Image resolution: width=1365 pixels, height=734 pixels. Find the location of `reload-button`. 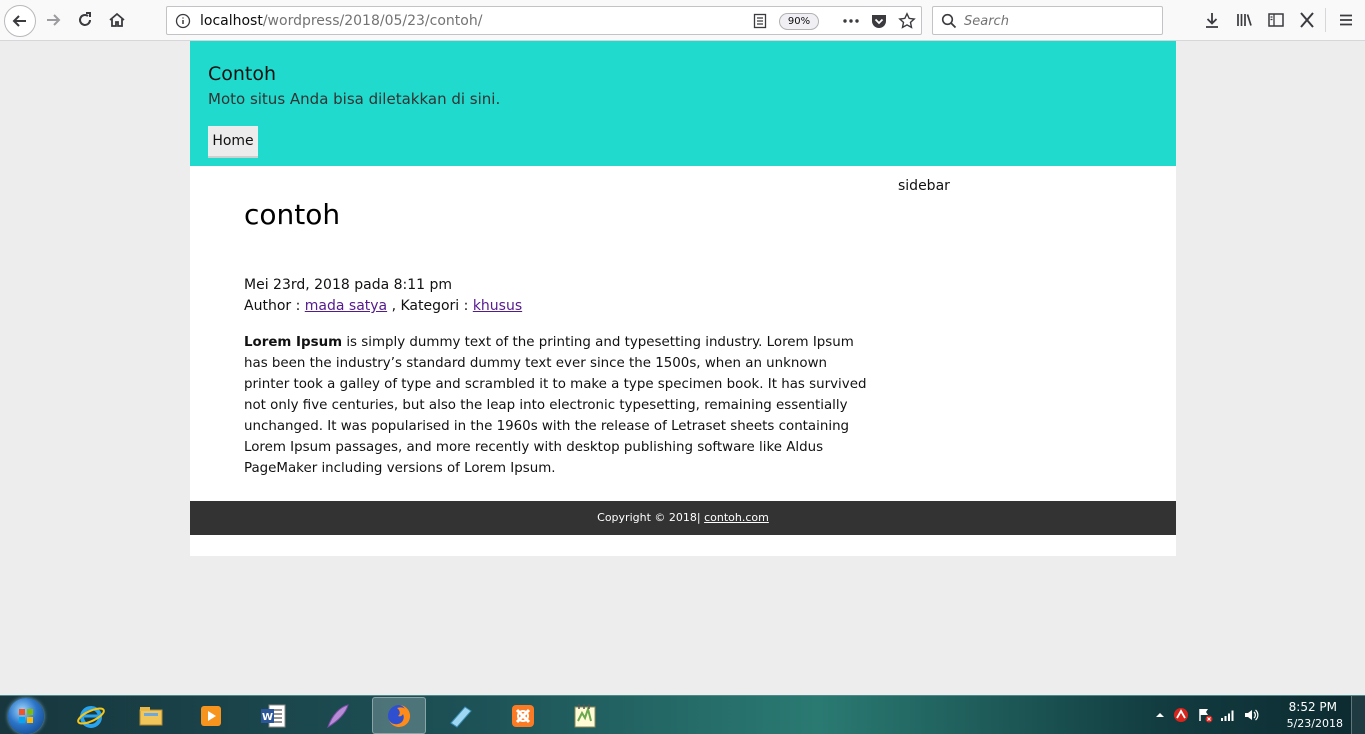

reload-button is located at coordinates (85, 20).